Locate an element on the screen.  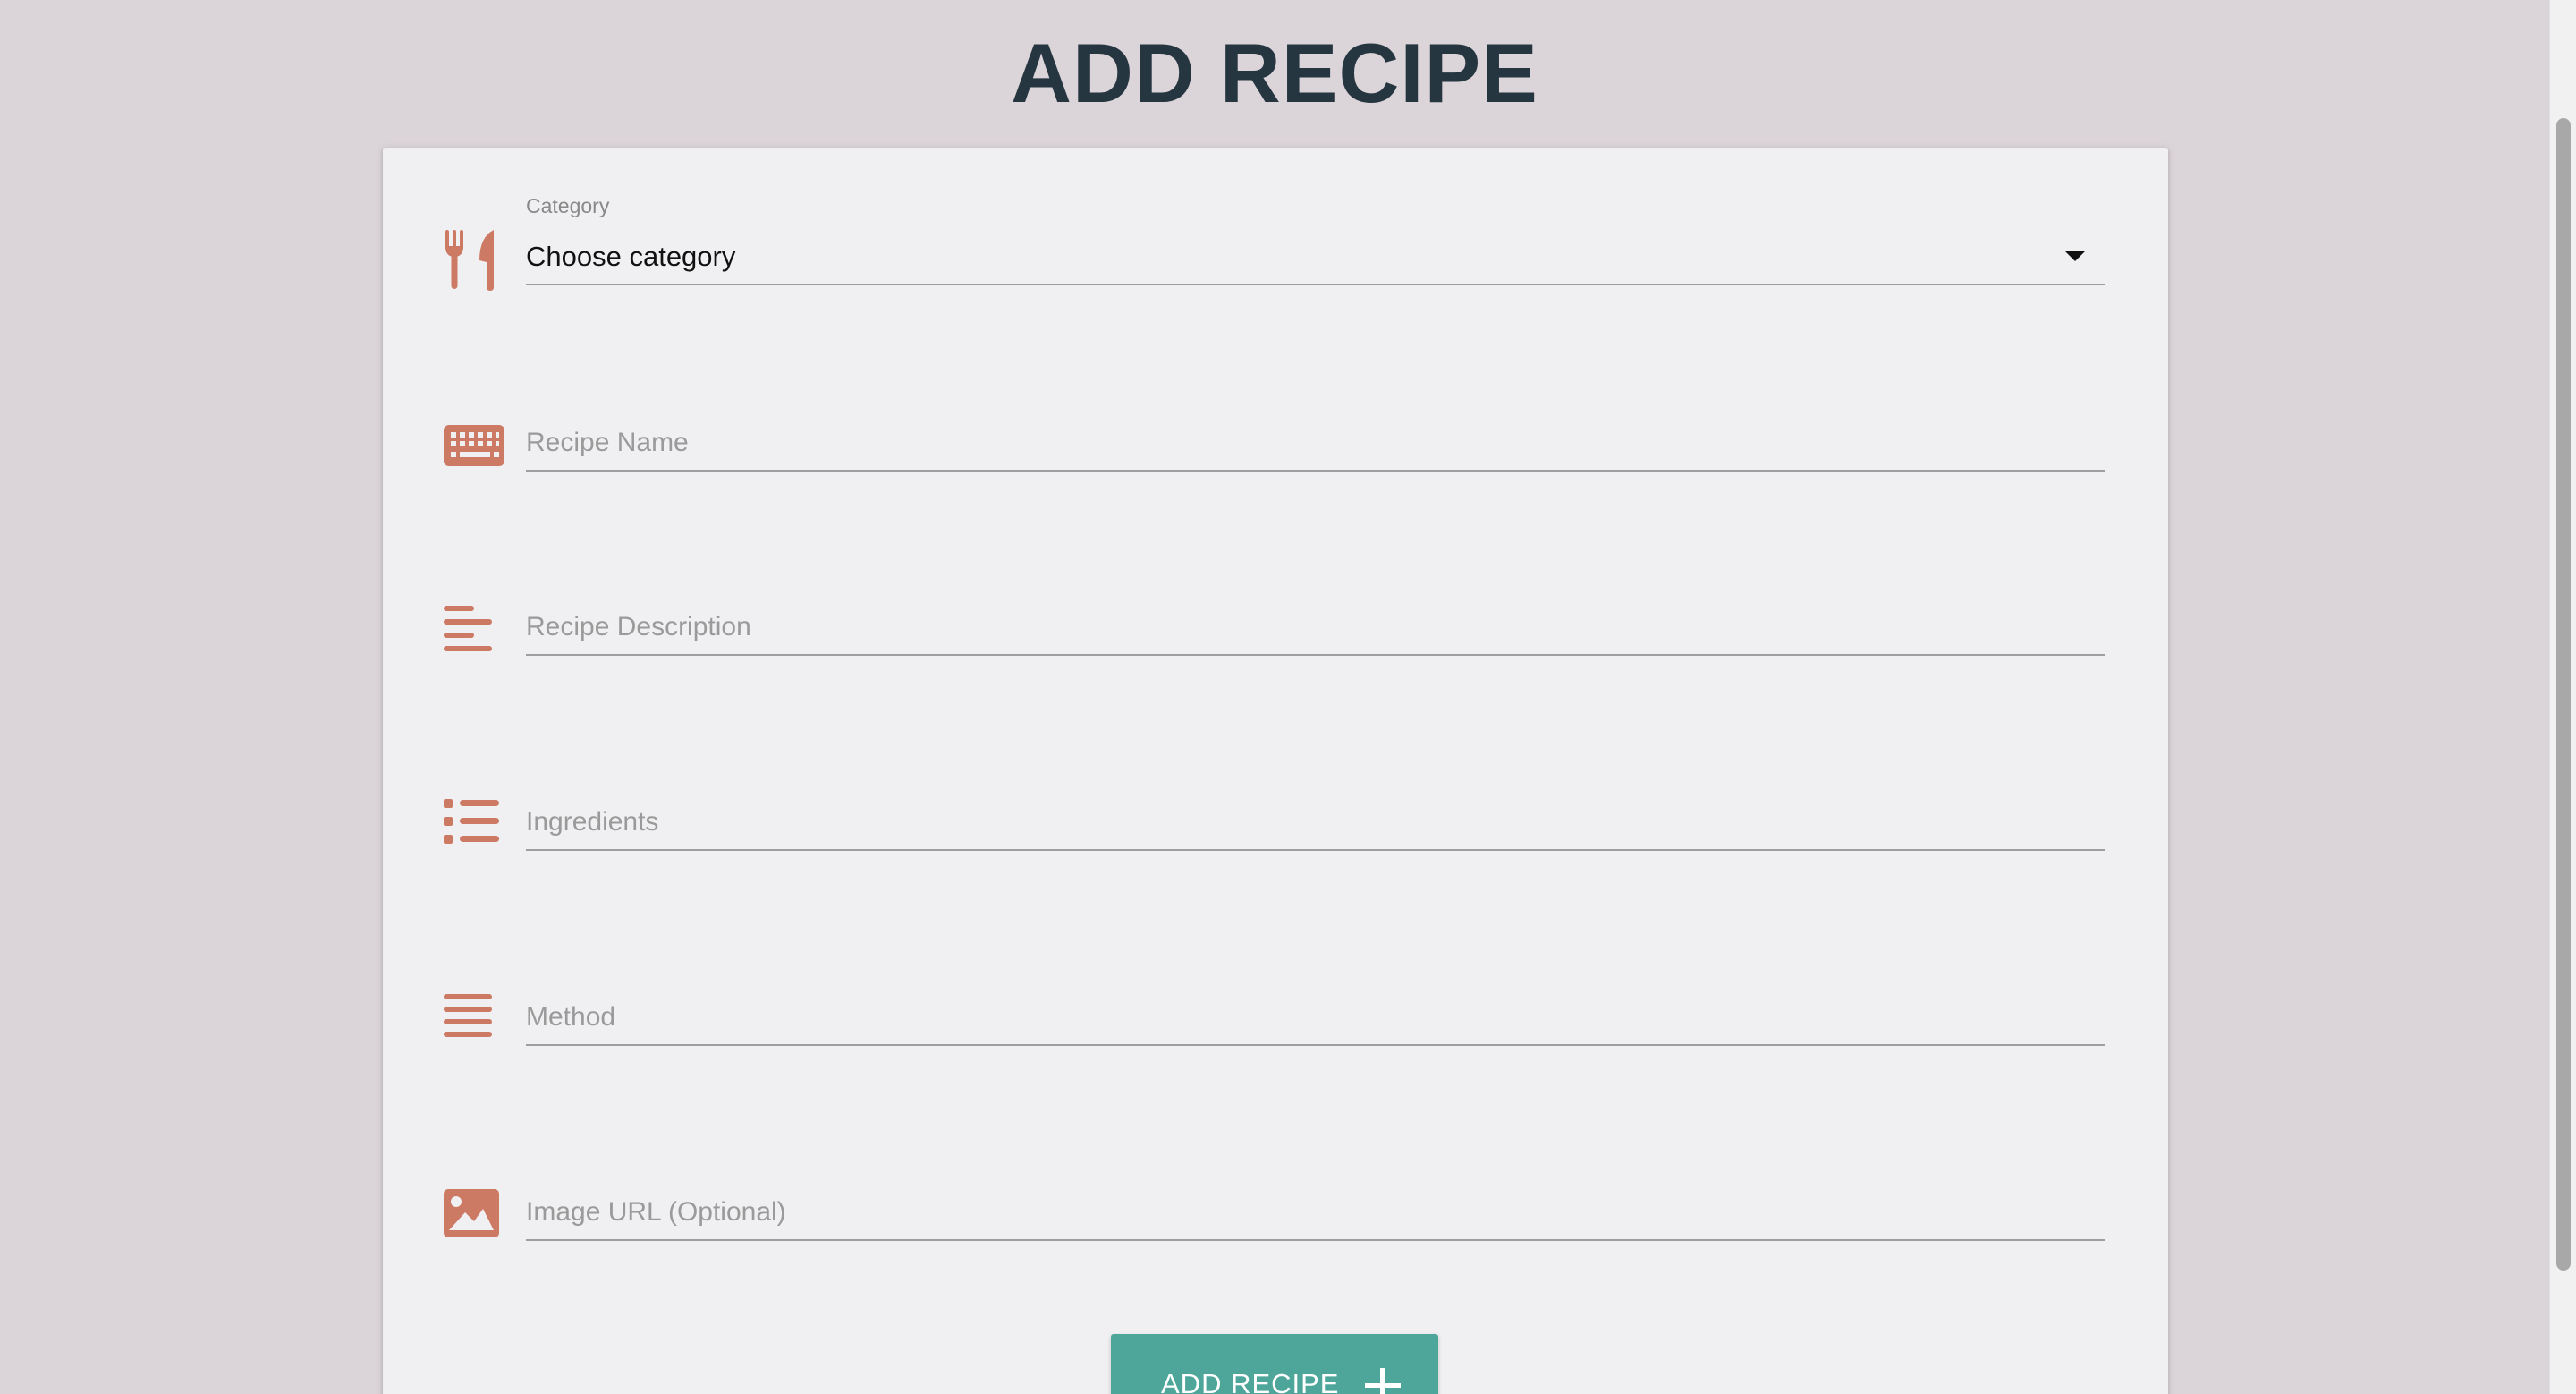
image-icon is located at coordinates (476, 1212).